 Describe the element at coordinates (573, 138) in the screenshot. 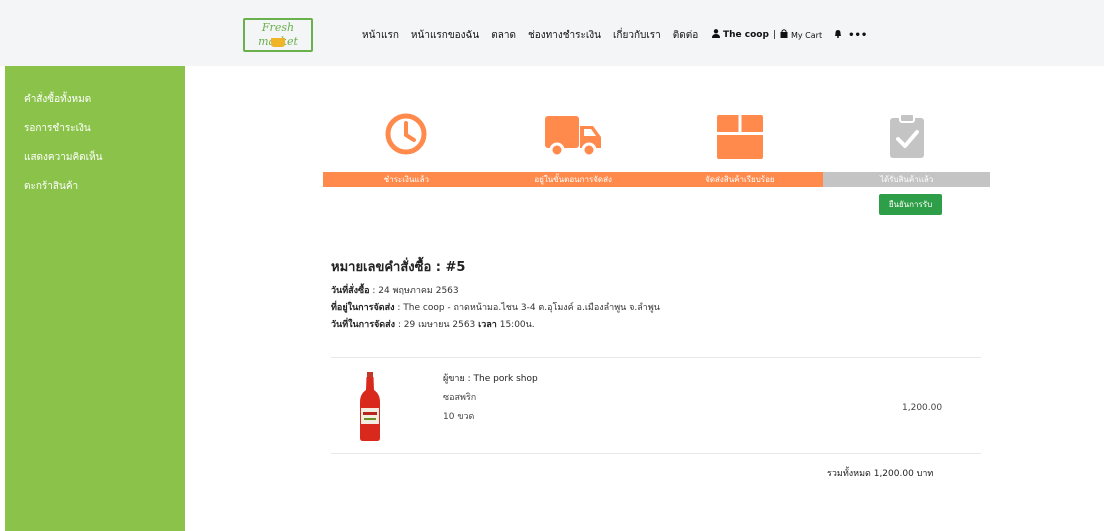

I see `truck-icon` at that location.